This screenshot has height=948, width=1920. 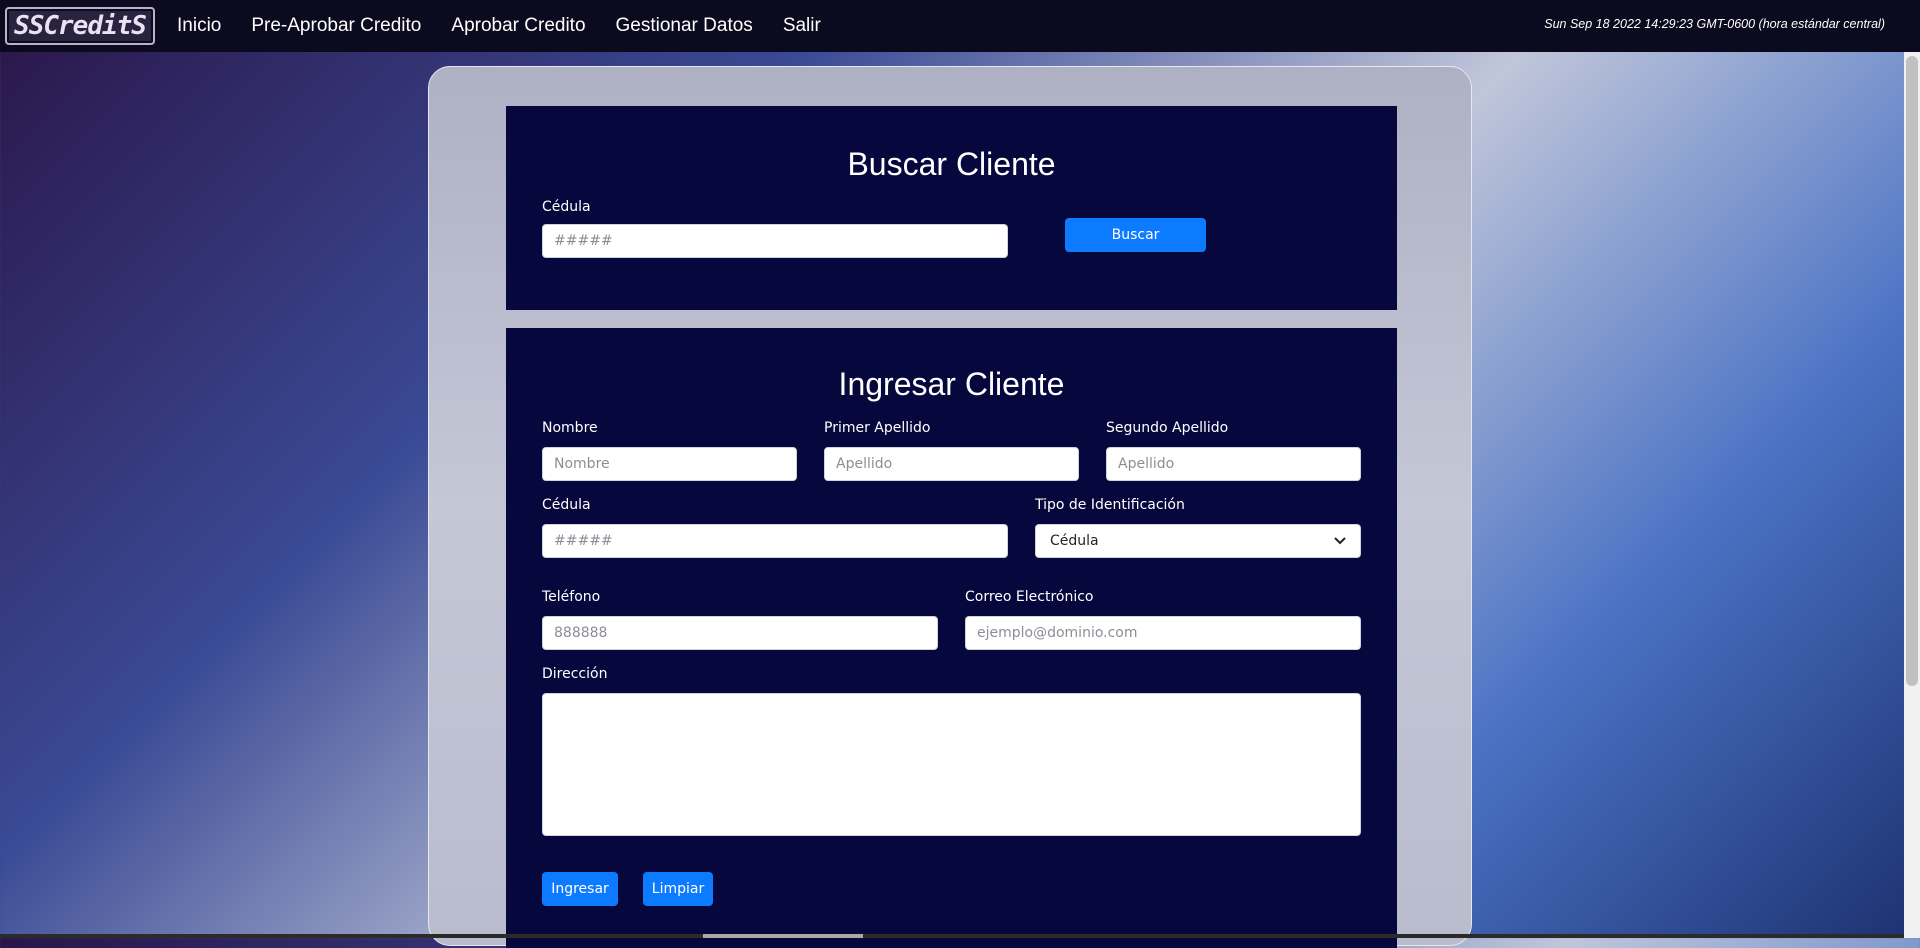 What do you see at coordinates (951, 764) in the screenshot?
I see `direccion-textarea` at bounding box center [951, 764].